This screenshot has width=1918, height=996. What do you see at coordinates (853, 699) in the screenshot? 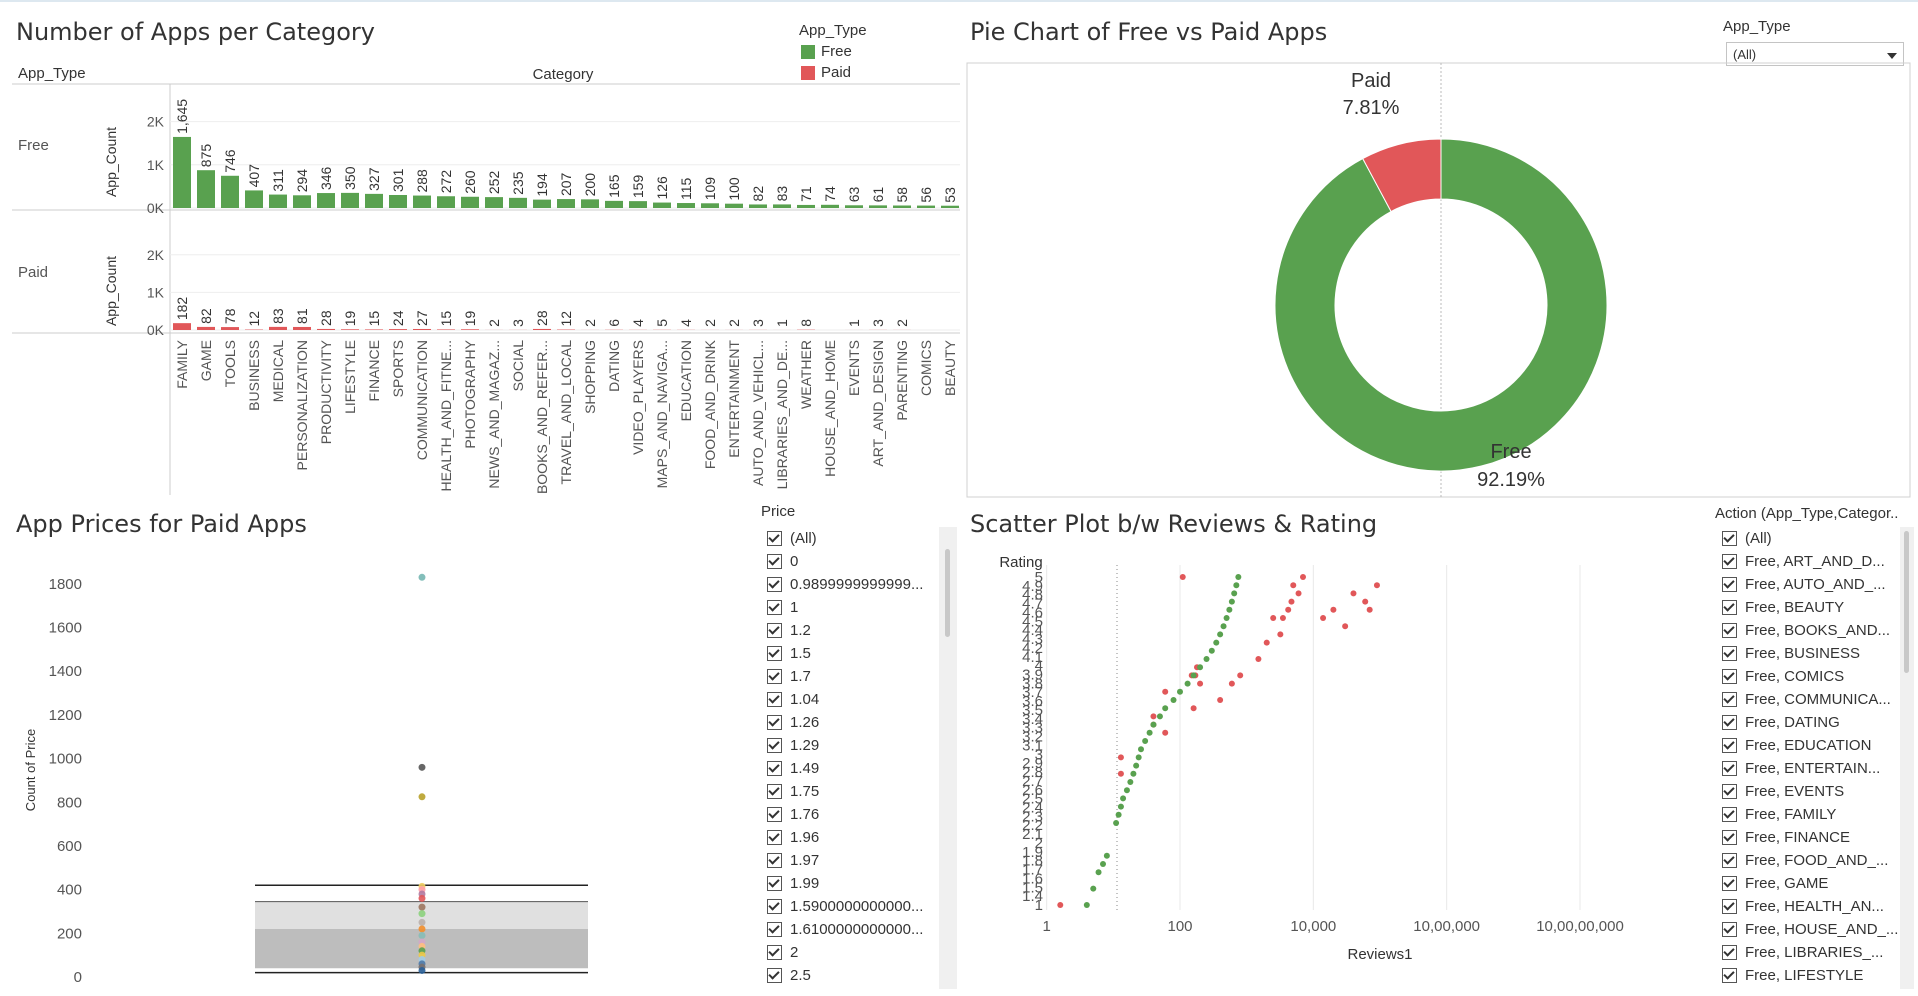
I see `price-filter-option: 1.04` at bounding box center [853, 699].